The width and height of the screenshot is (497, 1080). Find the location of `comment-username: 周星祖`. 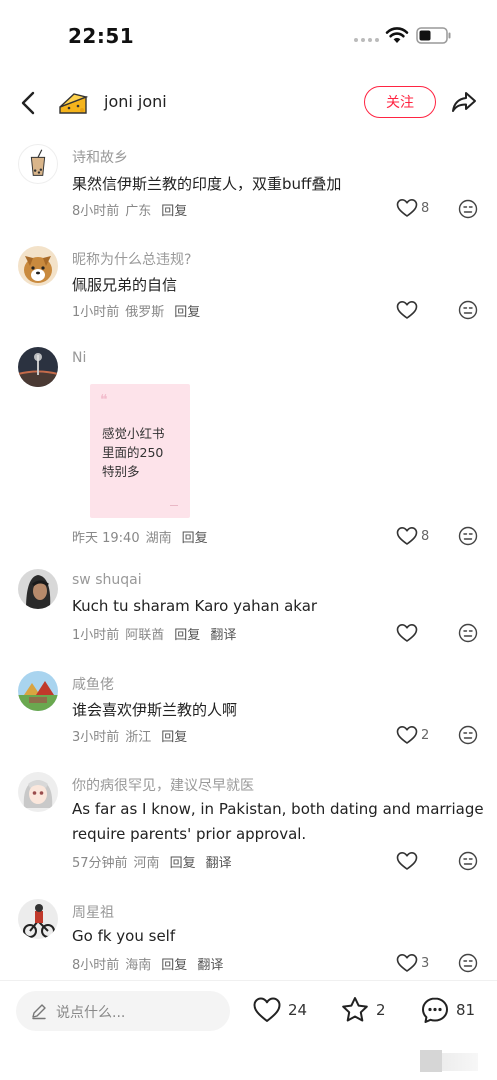

comment-username: 周星祖 is located at coordinates (93, 912).